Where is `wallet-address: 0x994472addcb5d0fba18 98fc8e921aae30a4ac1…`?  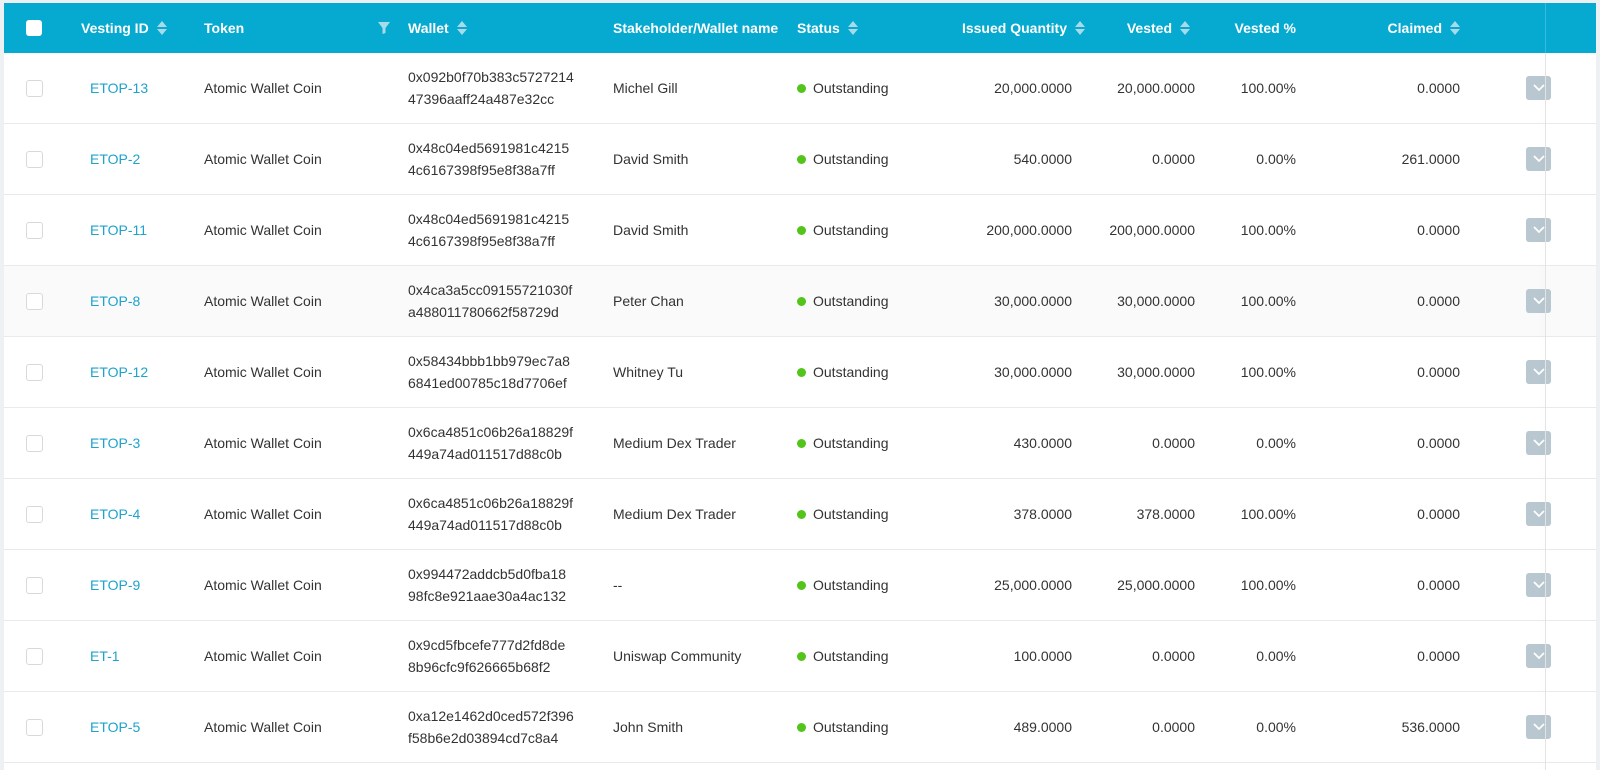
wallet-address: 0x994472addcb5d0fba18 98fc8e921aae30a4ac1… is located at coordinates (487, 585).